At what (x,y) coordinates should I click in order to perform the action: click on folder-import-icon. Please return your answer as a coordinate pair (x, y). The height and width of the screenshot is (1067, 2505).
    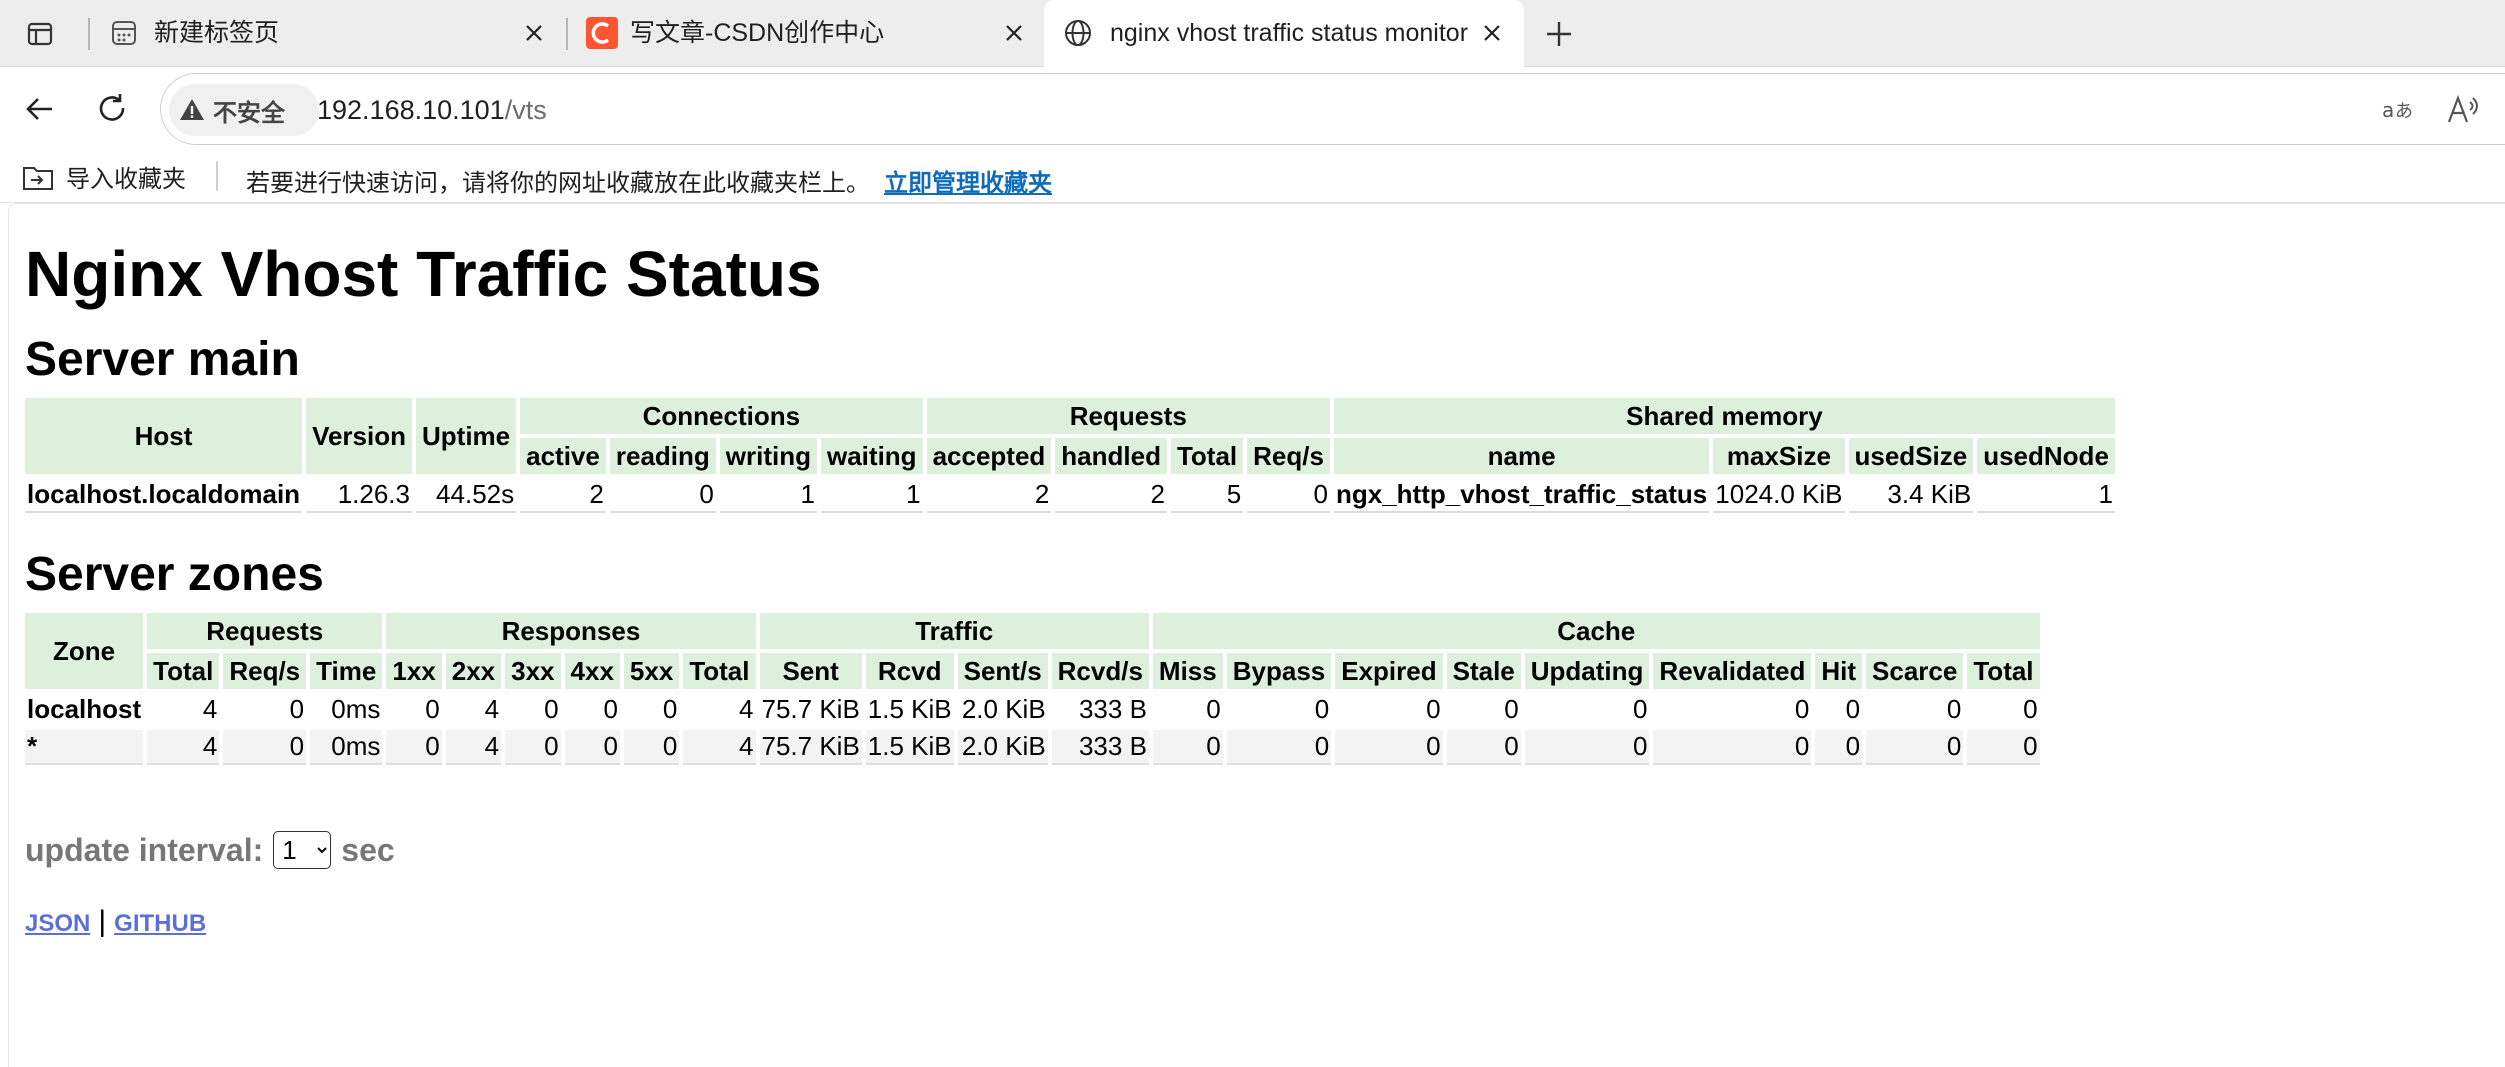
    Looking at the image, I should click on (38, 178).